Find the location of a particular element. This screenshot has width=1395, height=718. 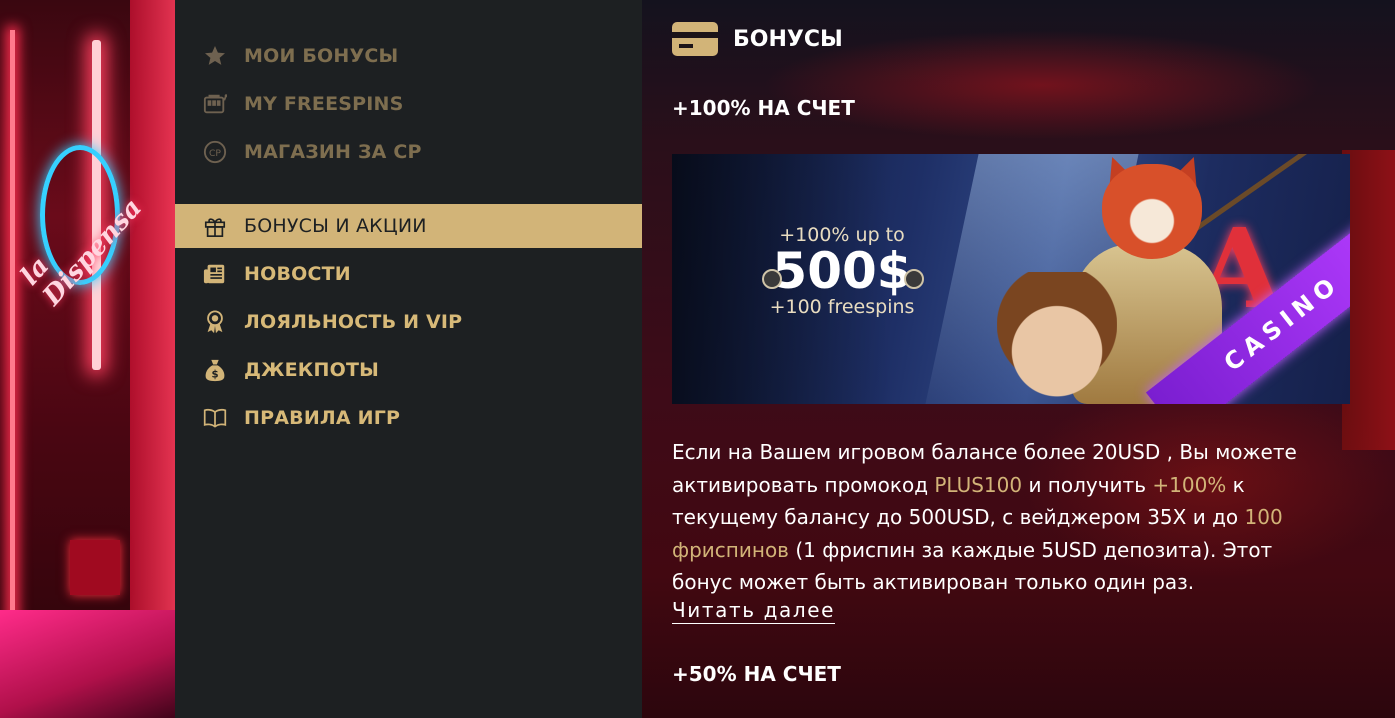

menu-item-label: МАГАЗИН ЗА CP is located at coordinates (333, 152).